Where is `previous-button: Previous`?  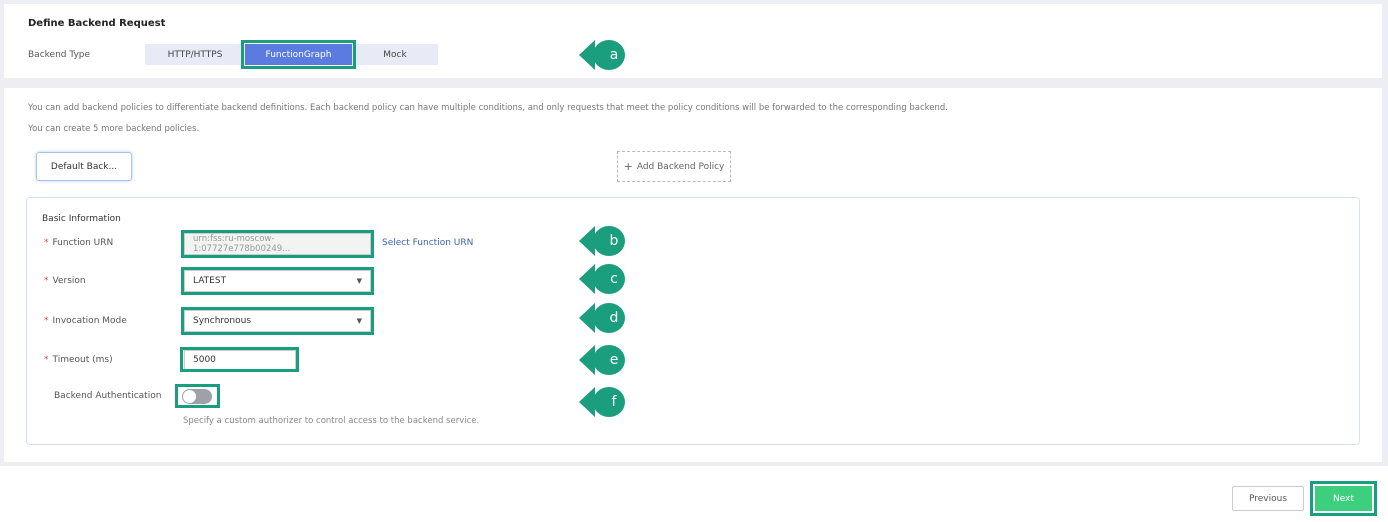 previous-button: Previous is located at coordinates (1268, 498).